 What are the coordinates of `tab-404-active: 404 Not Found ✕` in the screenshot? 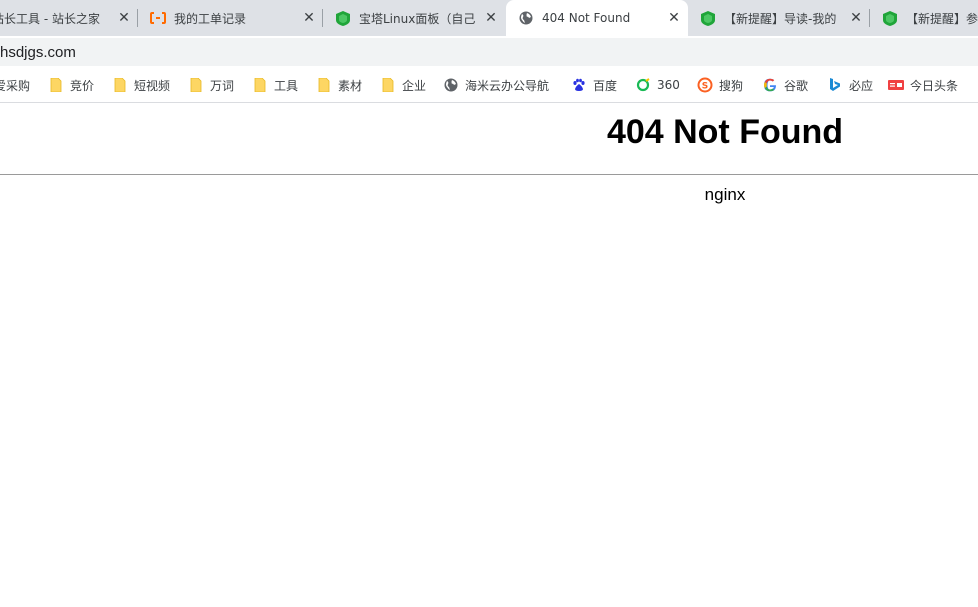 It's located at (597, 18).